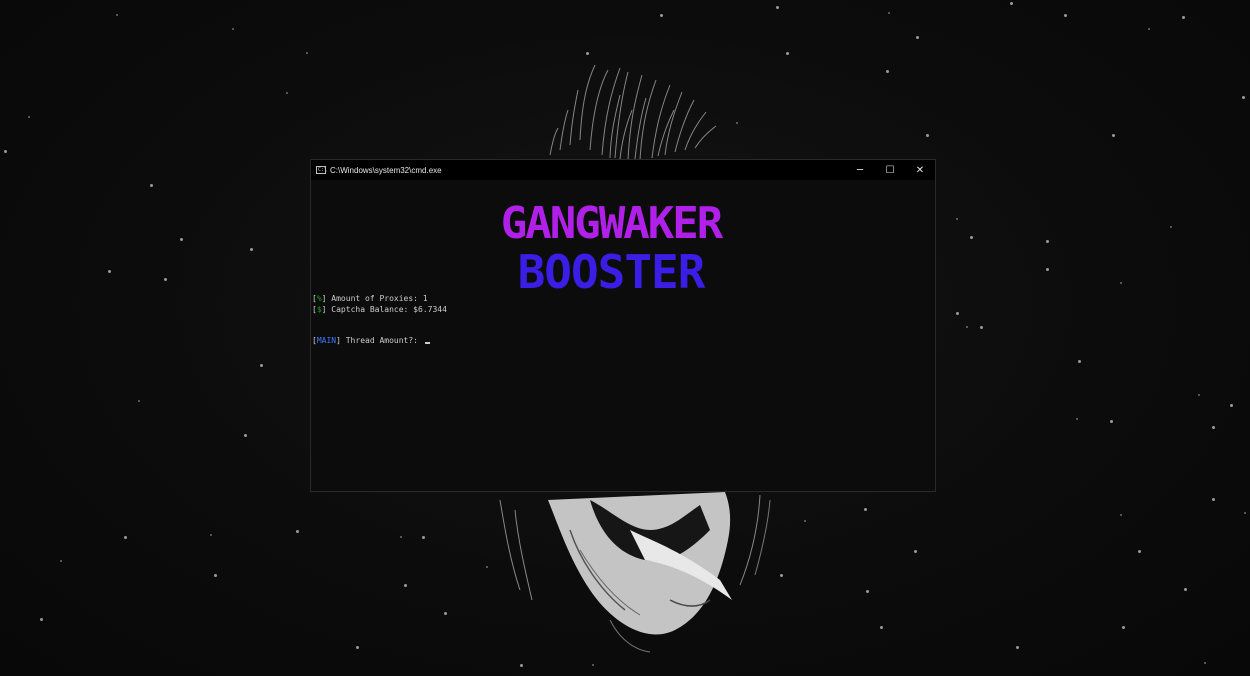  What do you see at coordinates (920, 170) in the screenshot?
I see `close-button: ✕` at bounding box center [920, 170].